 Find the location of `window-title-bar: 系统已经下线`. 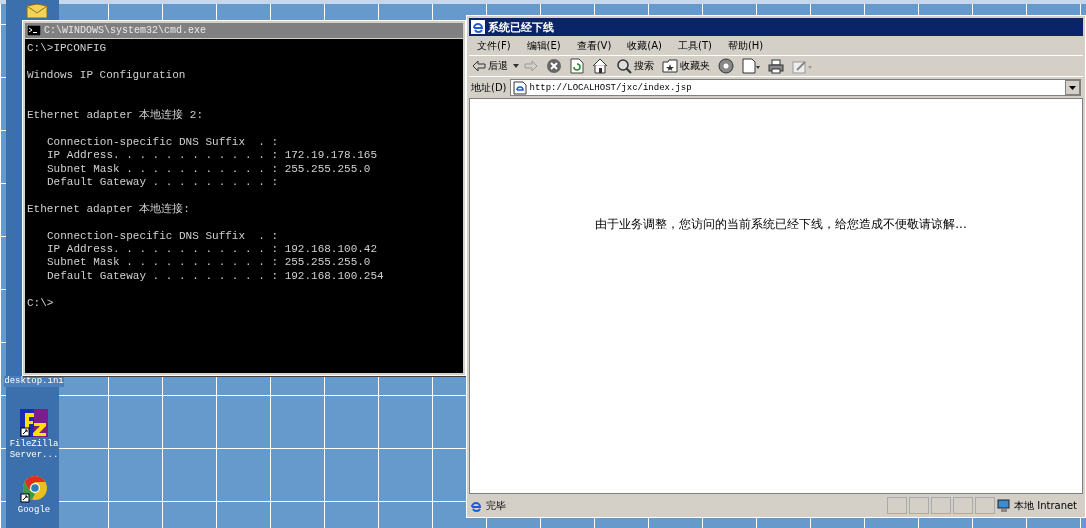

window-title-bar: 系统已经下线 is located at coordinates (776, 27).